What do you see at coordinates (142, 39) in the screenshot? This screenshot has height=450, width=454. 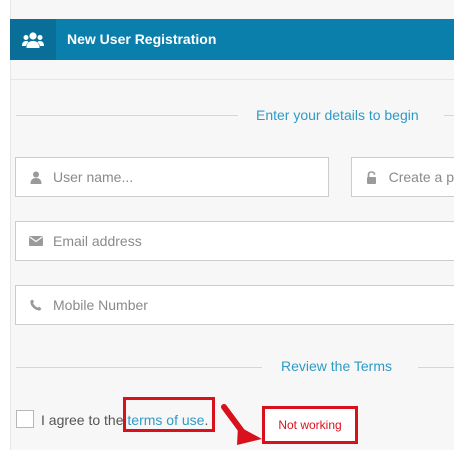 I see `page-title: New User Registration` at bounding box center [142, 39].